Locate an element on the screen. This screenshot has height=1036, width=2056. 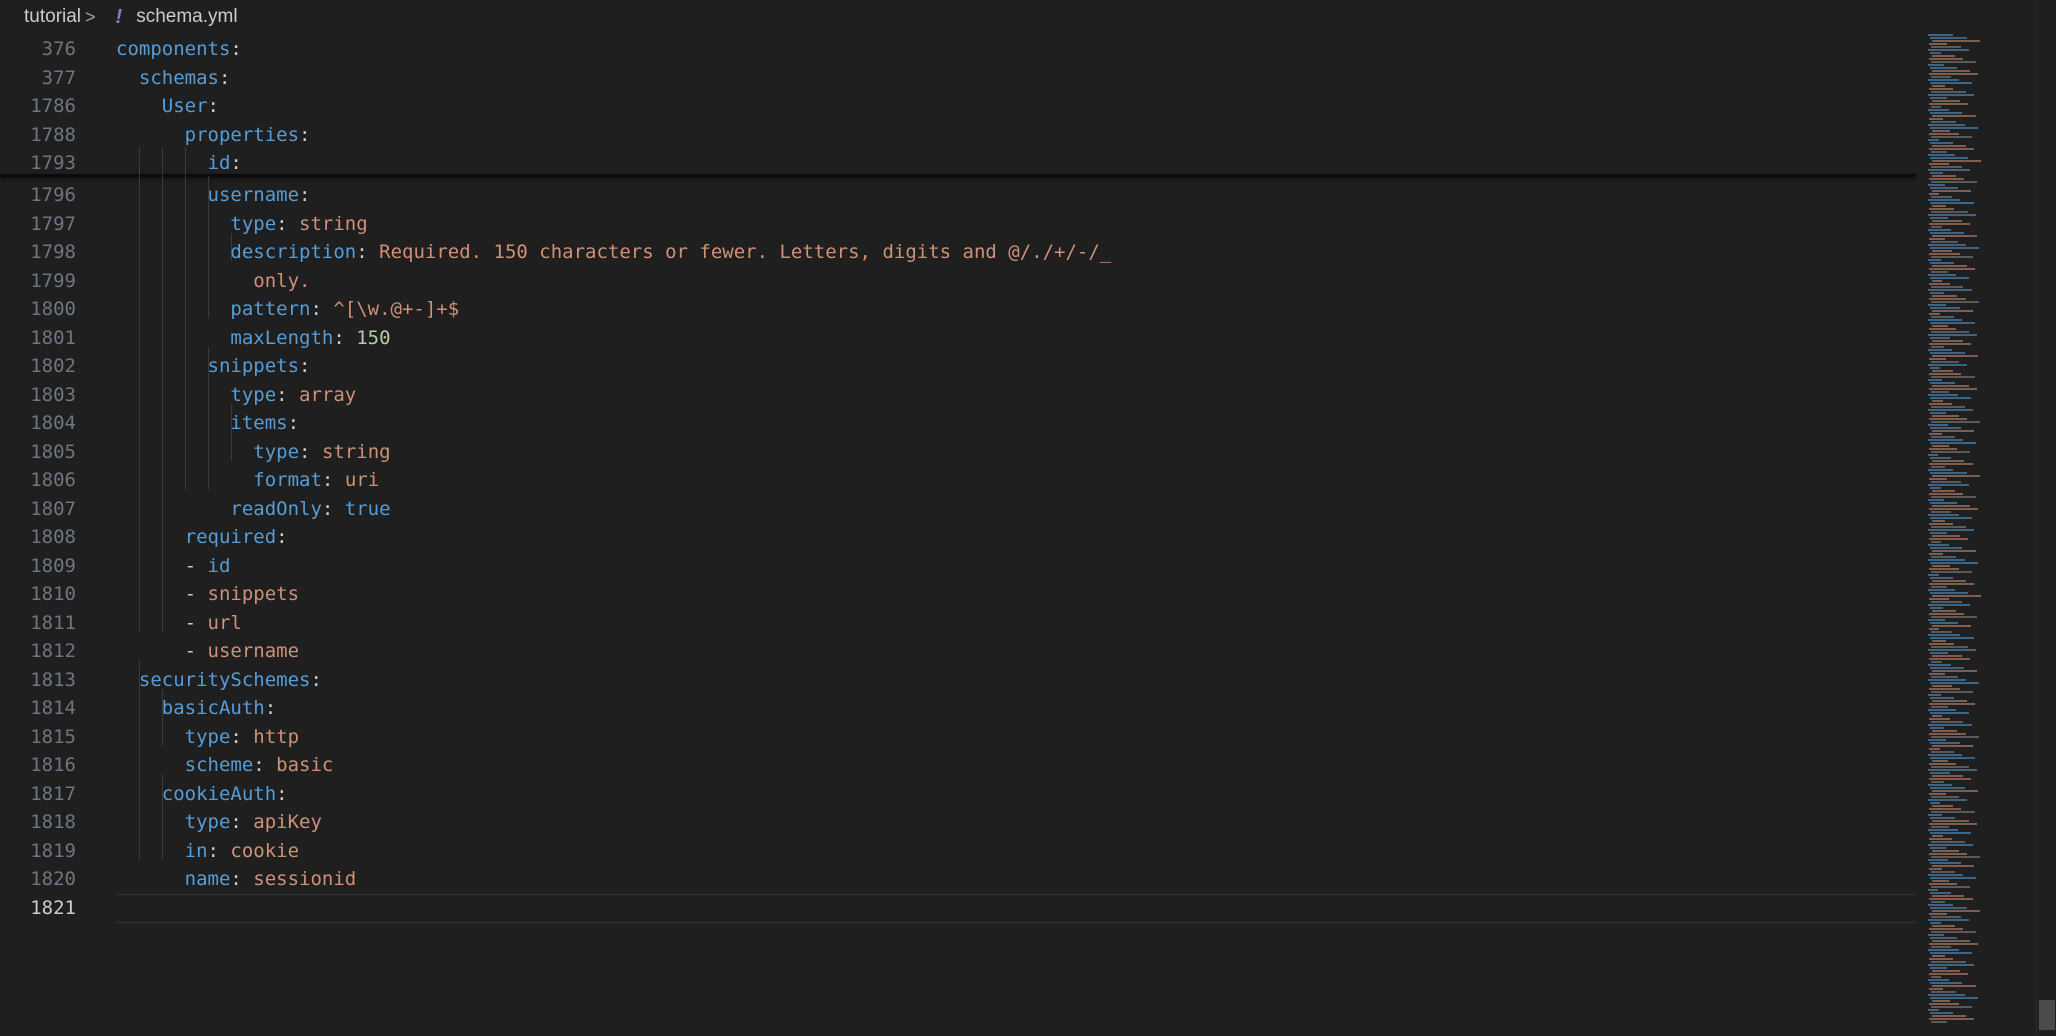
lines-line: 1797 type: string is located at coordinates (958, 224).